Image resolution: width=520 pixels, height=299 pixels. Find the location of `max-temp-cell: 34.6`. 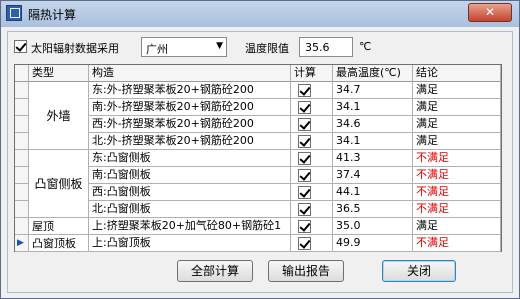

max-temp-cell: 34.6 is located at coordinates (373, 124).